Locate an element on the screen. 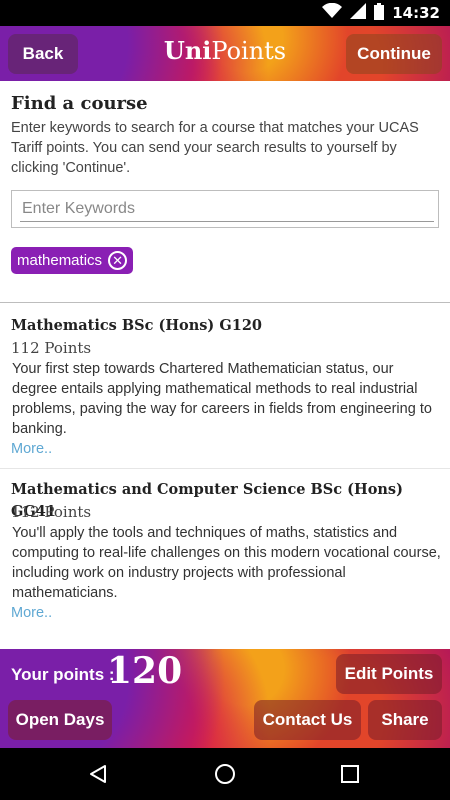 The height and width of the screenshot is (800, 450). search-underline is located at coordinates (227, 221).